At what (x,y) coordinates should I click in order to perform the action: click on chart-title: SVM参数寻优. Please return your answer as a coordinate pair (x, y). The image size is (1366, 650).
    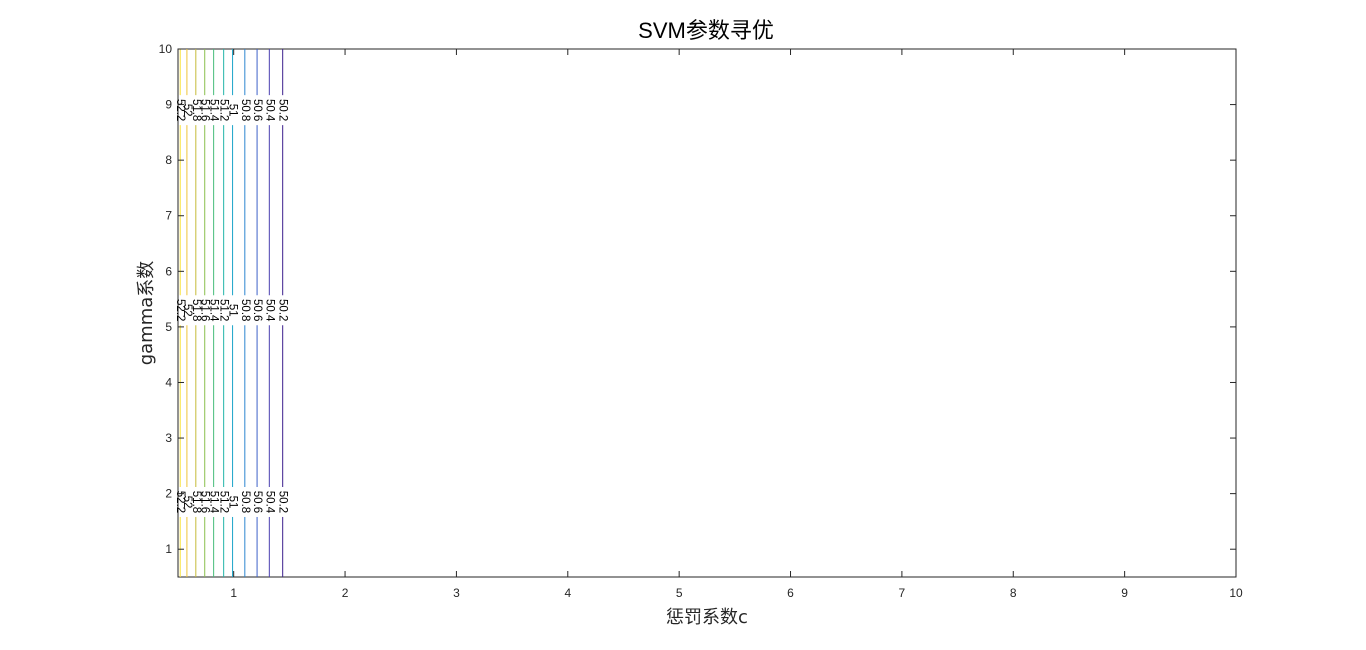
    Looking at the image, I should click on (706, 30).